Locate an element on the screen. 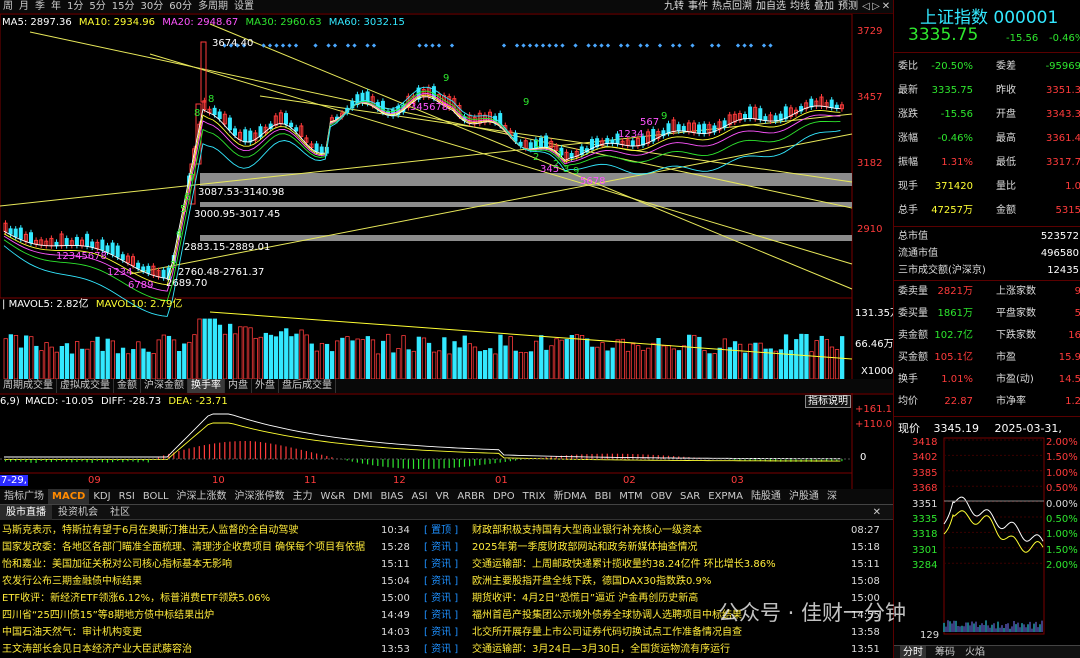  tab-expma: EXPMA is located at coordinates (725, 496).